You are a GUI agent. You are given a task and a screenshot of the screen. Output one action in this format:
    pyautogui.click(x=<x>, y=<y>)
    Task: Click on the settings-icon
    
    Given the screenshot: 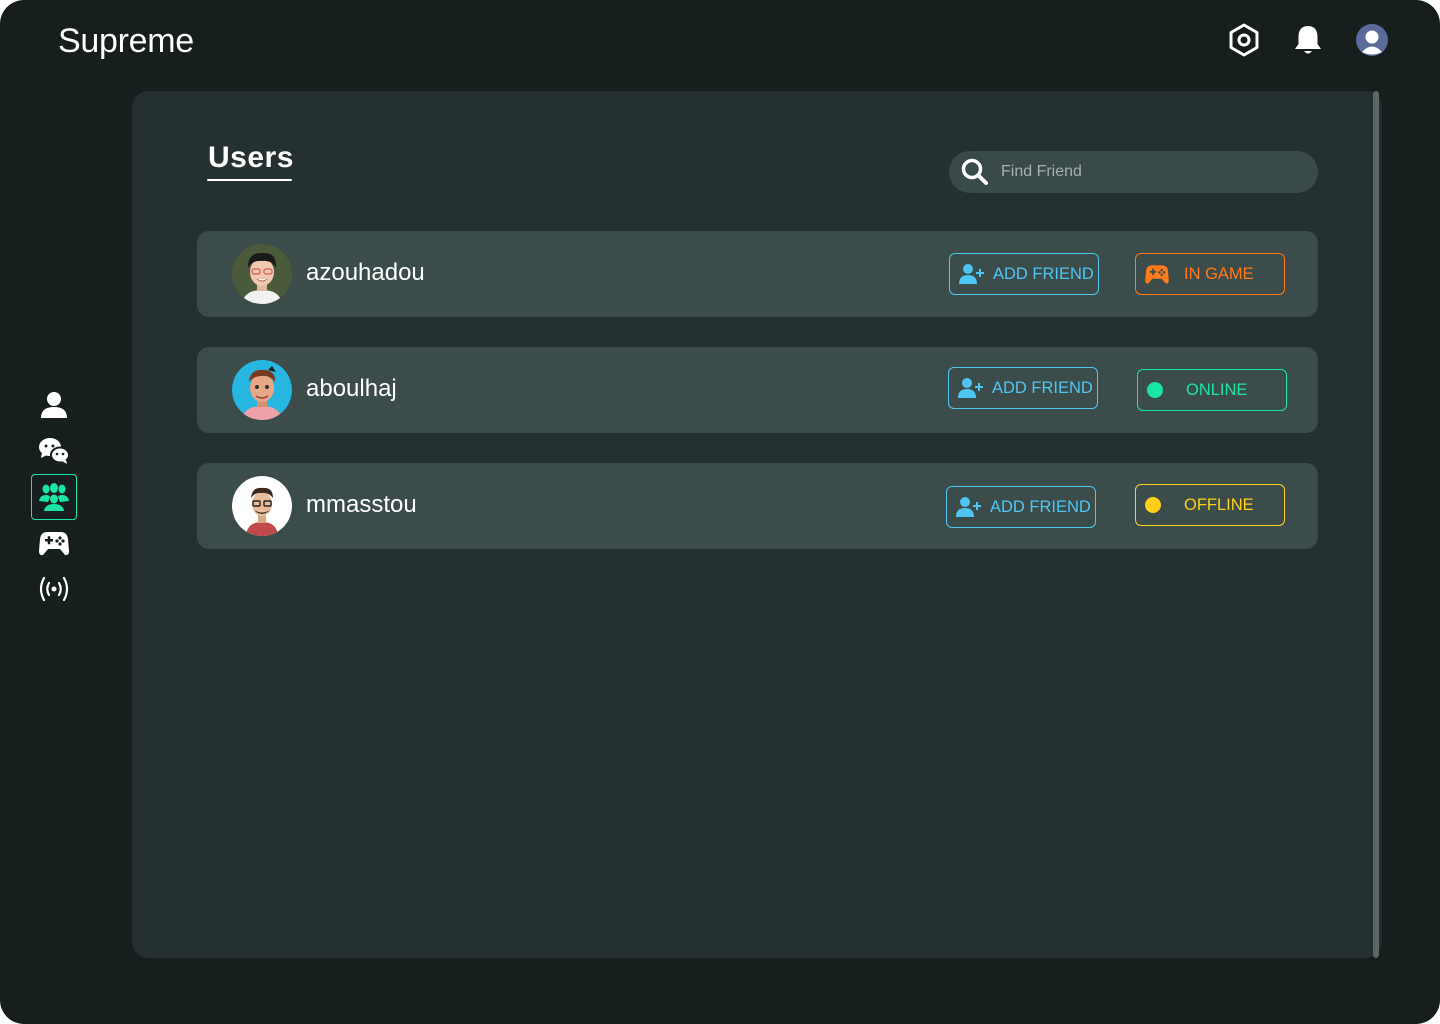 What is the action you would take?
    pyautogui.click(x=1244, y=40)
    